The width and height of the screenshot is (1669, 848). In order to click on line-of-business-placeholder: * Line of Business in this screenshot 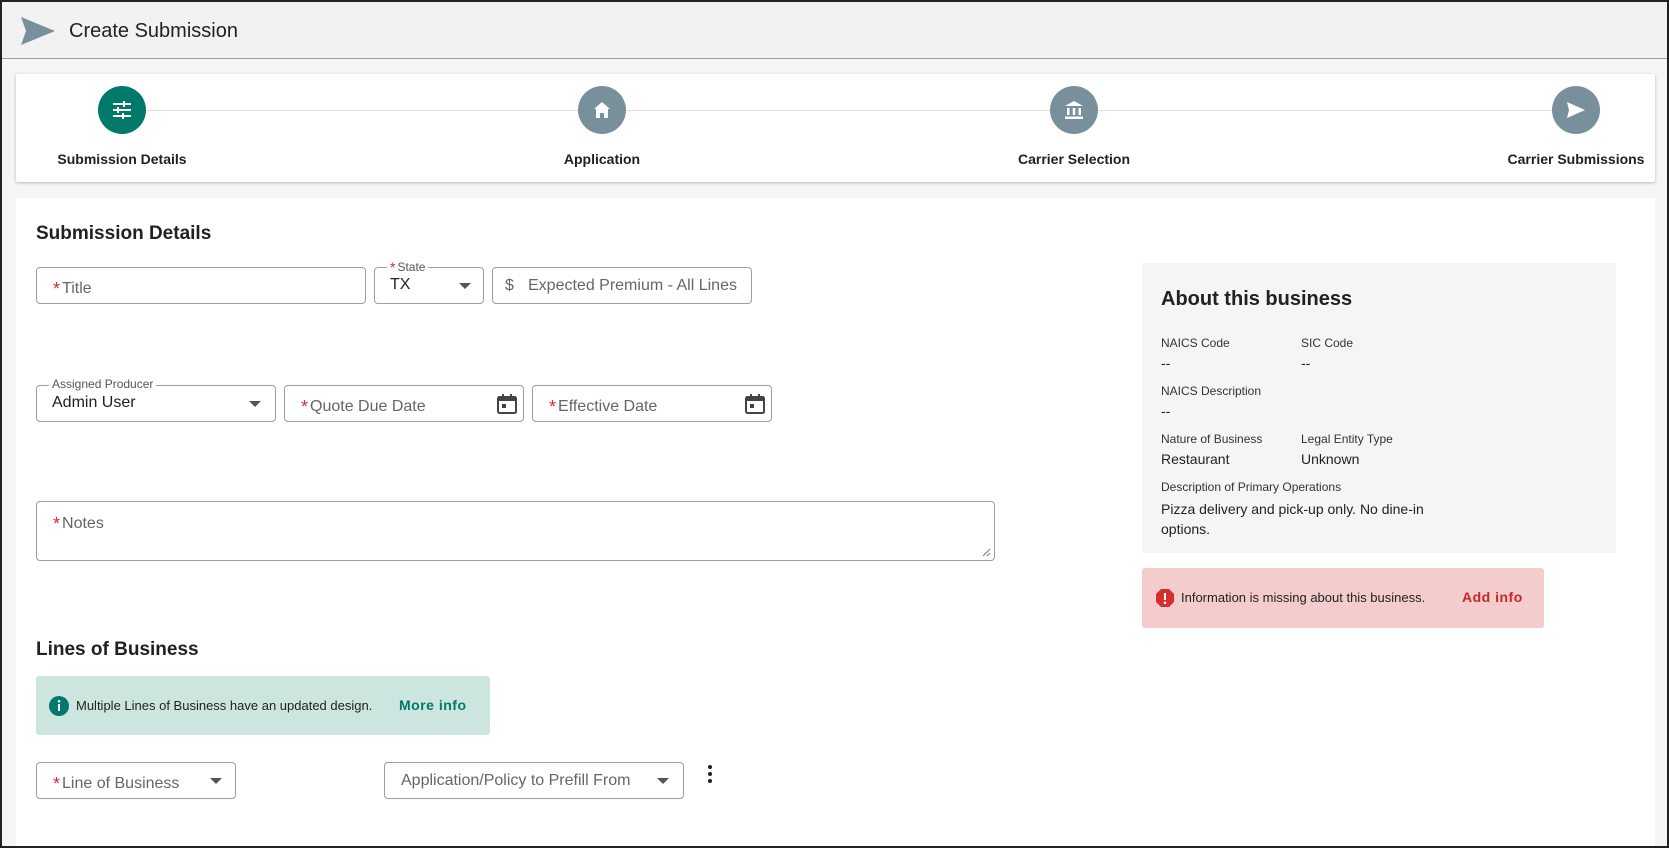, I will do `click(116, 784)`.